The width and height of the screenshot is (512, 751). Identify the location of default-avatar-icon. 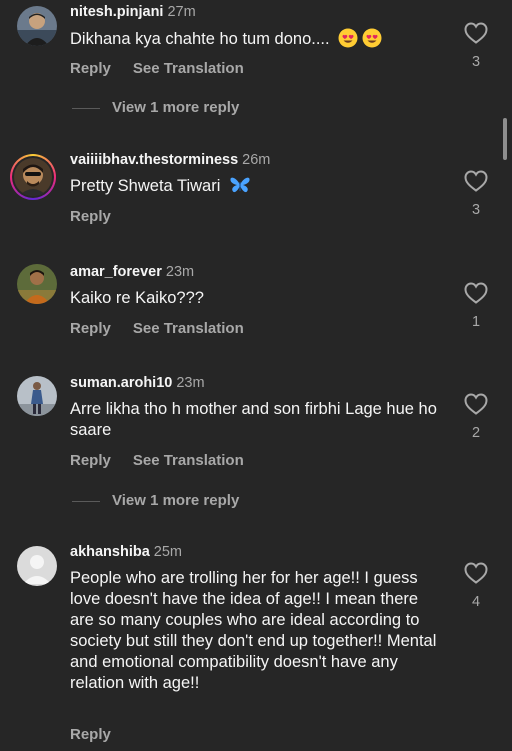
(37, 566).